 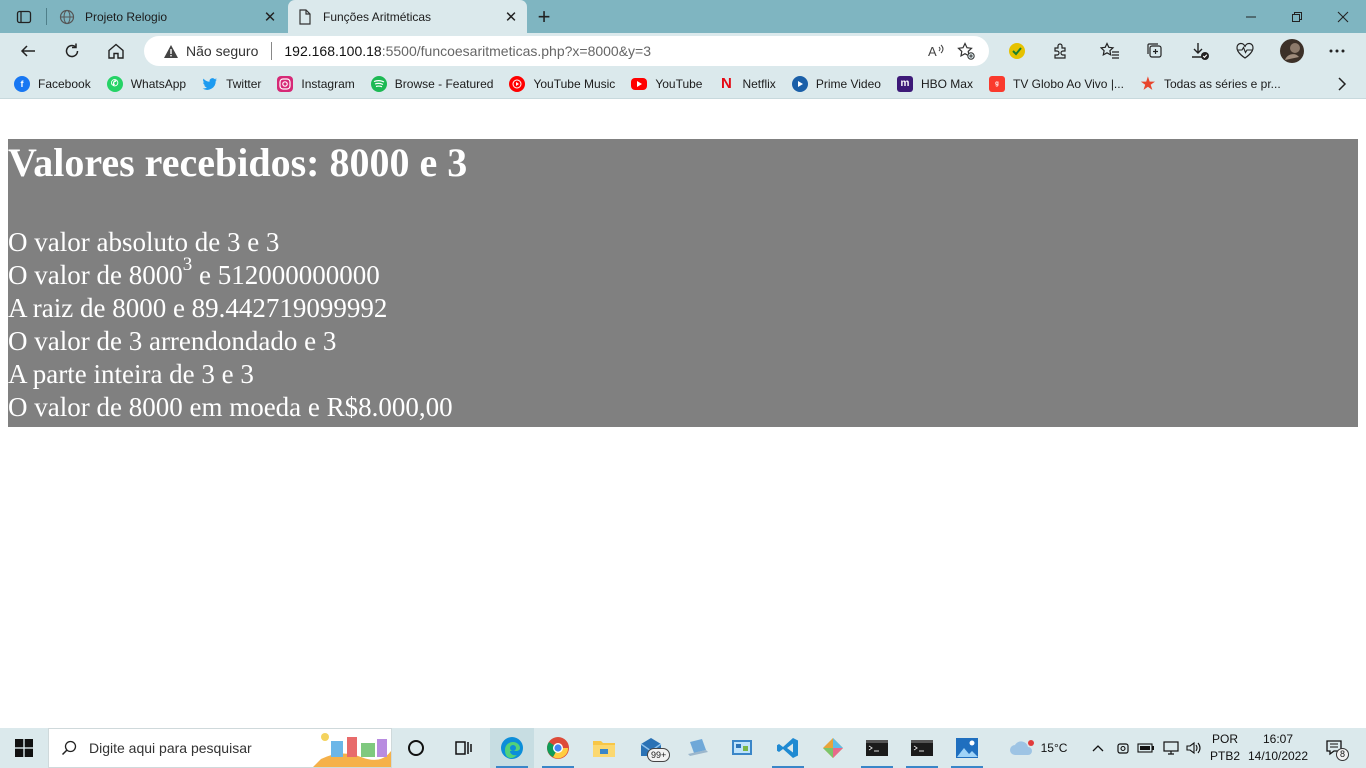 What do you see at coordinates (116, 51) in the screenshot?
I see `home-button` at bounding box center [116, 51].